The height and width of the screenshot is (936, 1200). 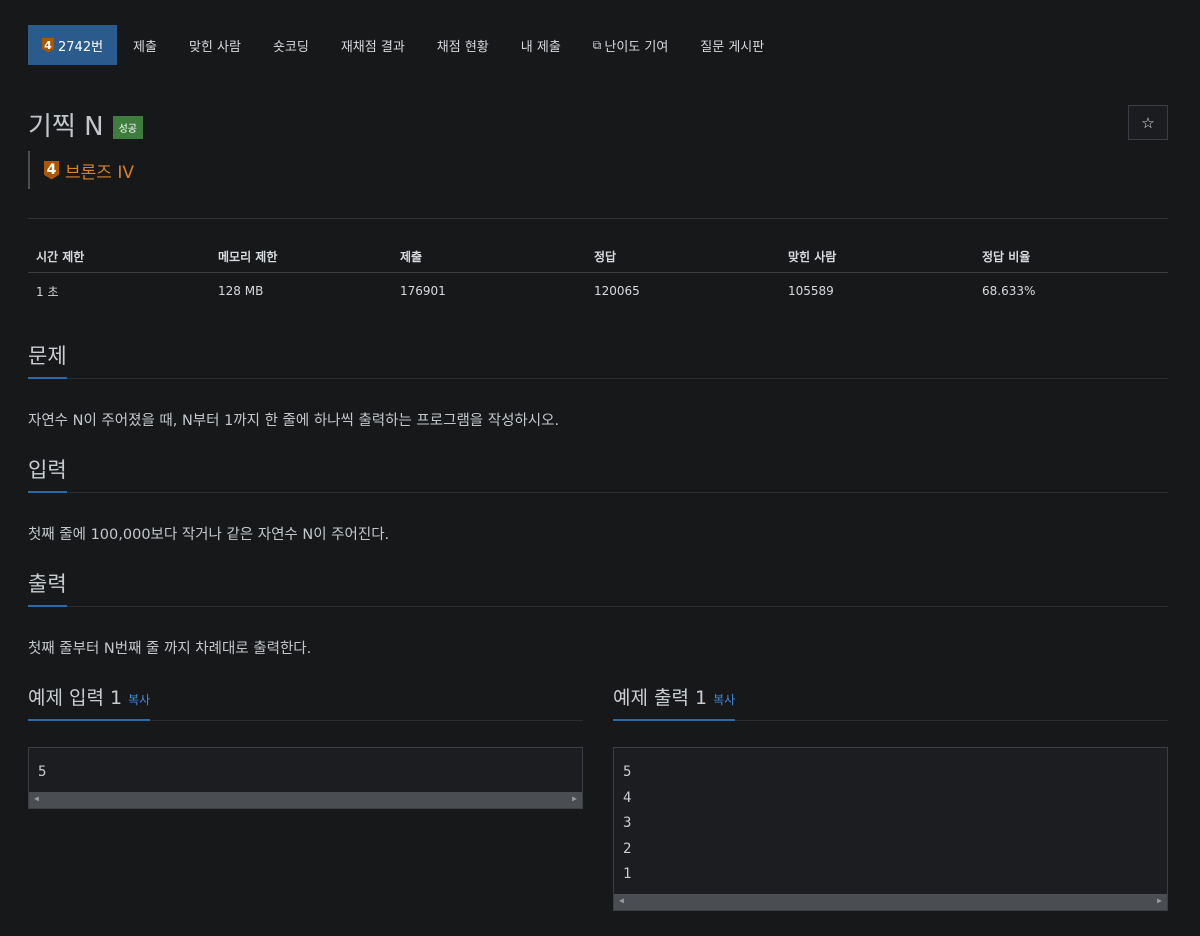 I want to click on nav-tab-short-coding: 숏코딩, so click(x=291, y=45).